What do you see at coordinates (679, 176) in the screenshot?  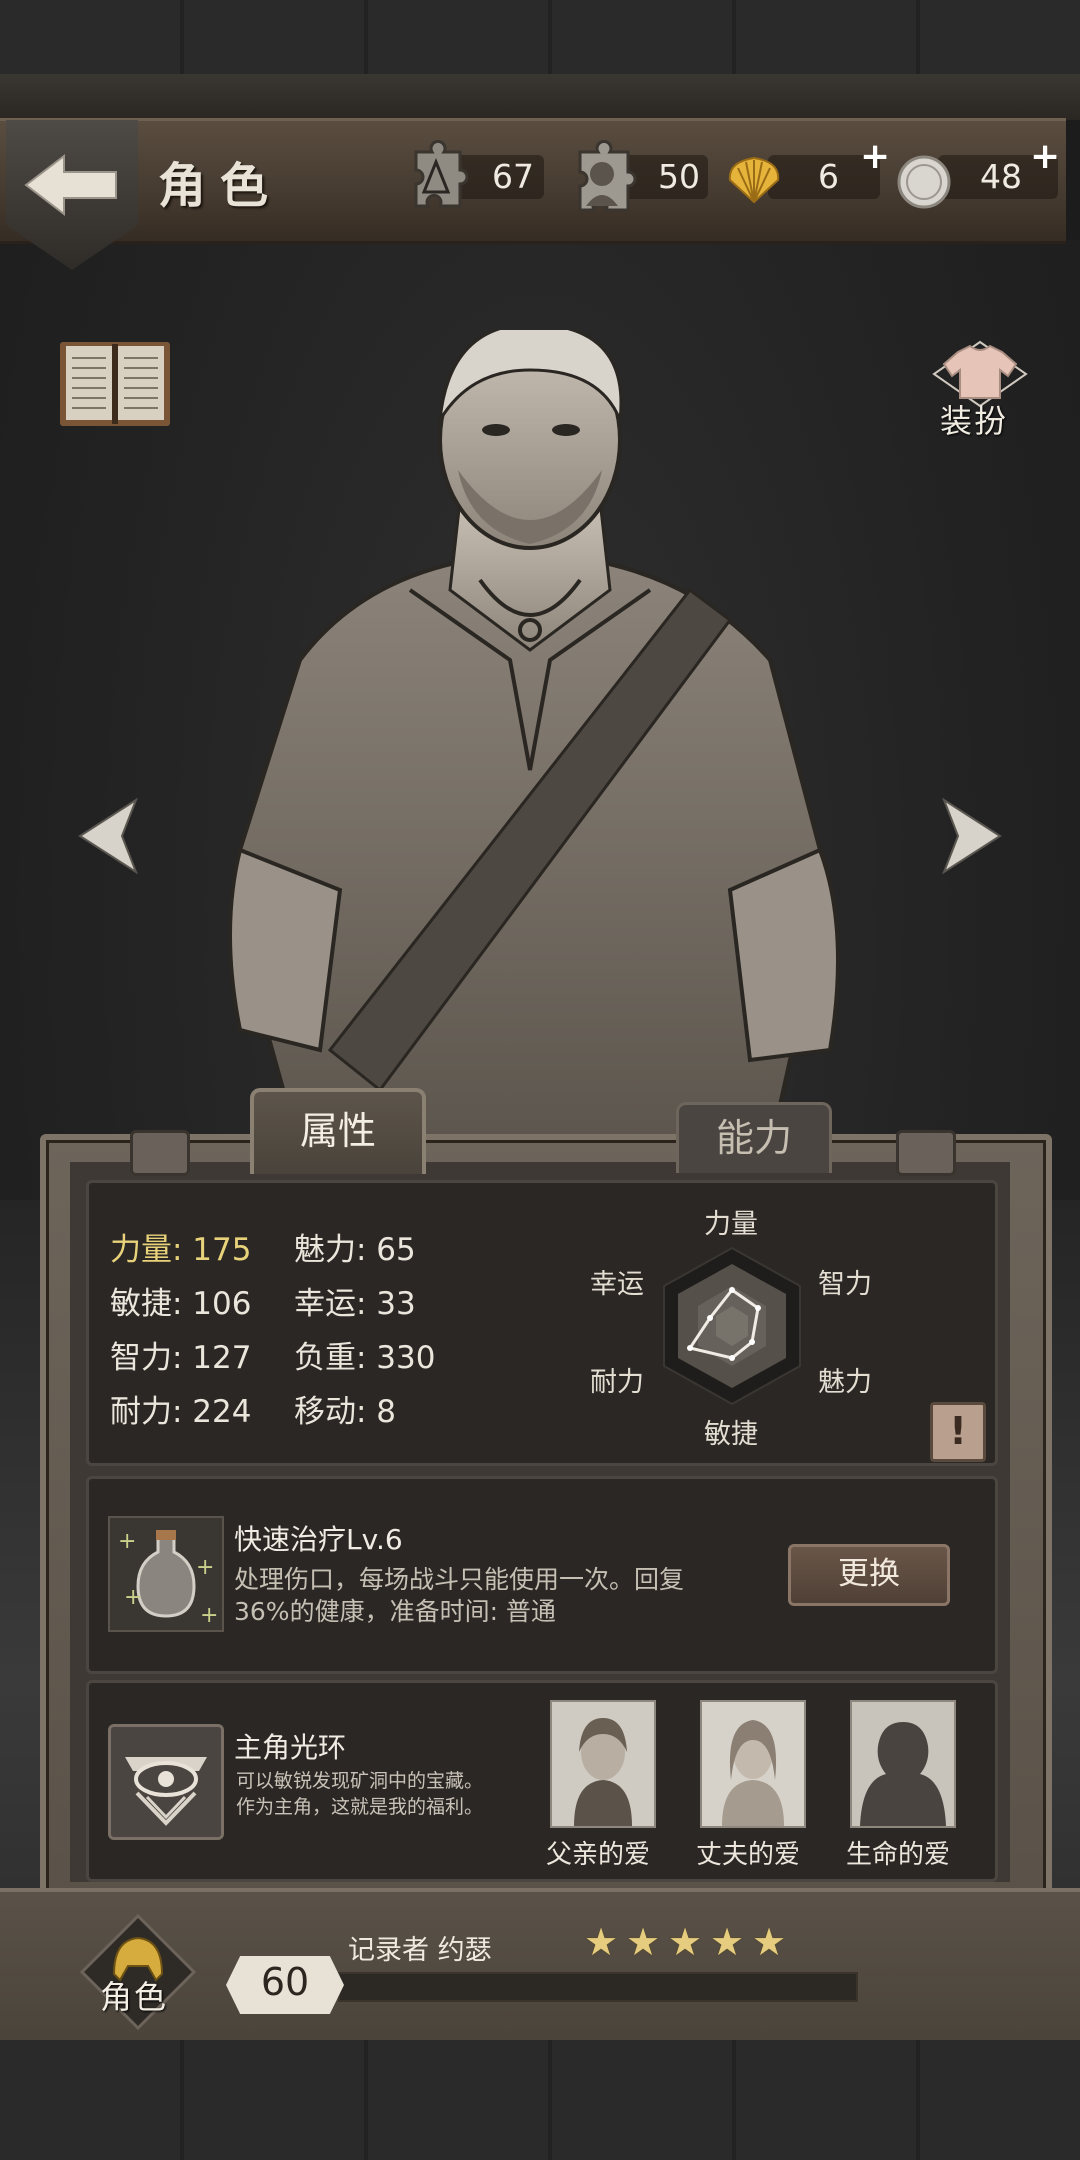 I see `resource-value-character: 50` at bounding box center [679, 176].